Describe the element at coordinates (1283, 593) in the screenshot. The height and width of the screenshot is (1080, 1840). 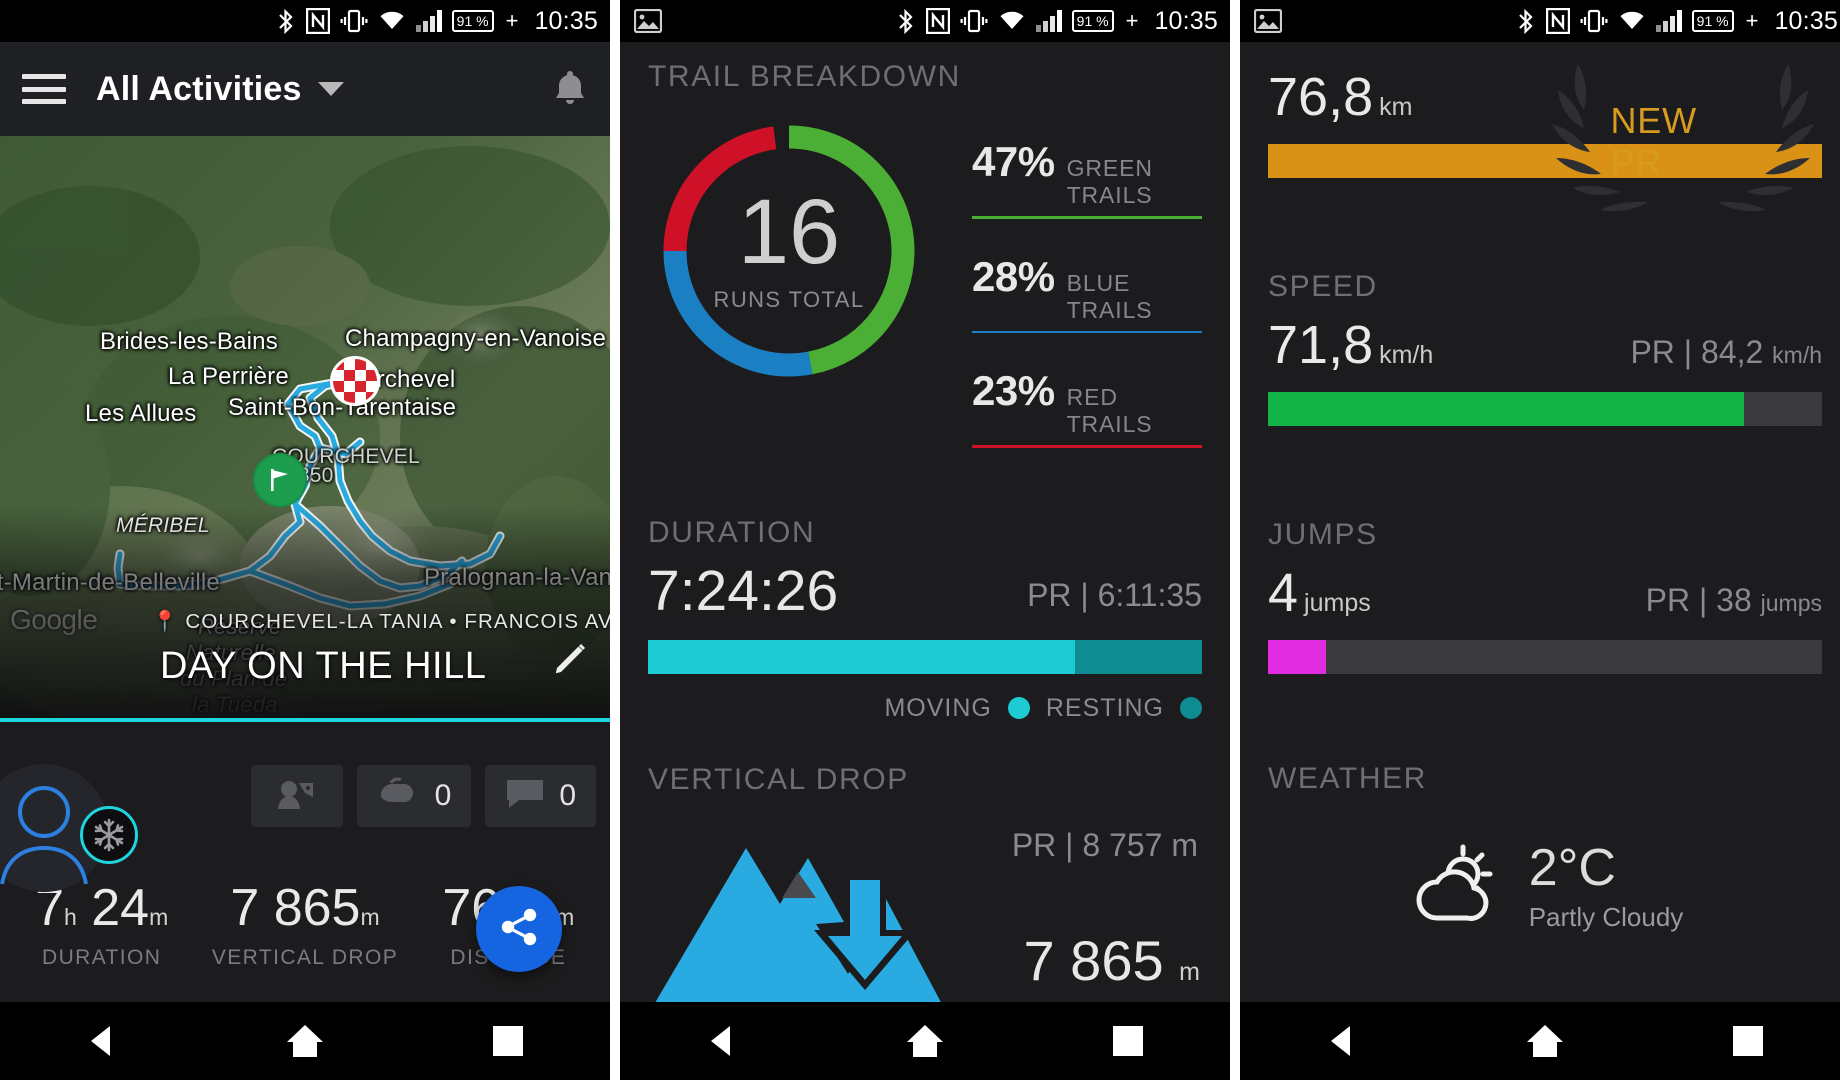
I see `jumps-number: 4` at that location.